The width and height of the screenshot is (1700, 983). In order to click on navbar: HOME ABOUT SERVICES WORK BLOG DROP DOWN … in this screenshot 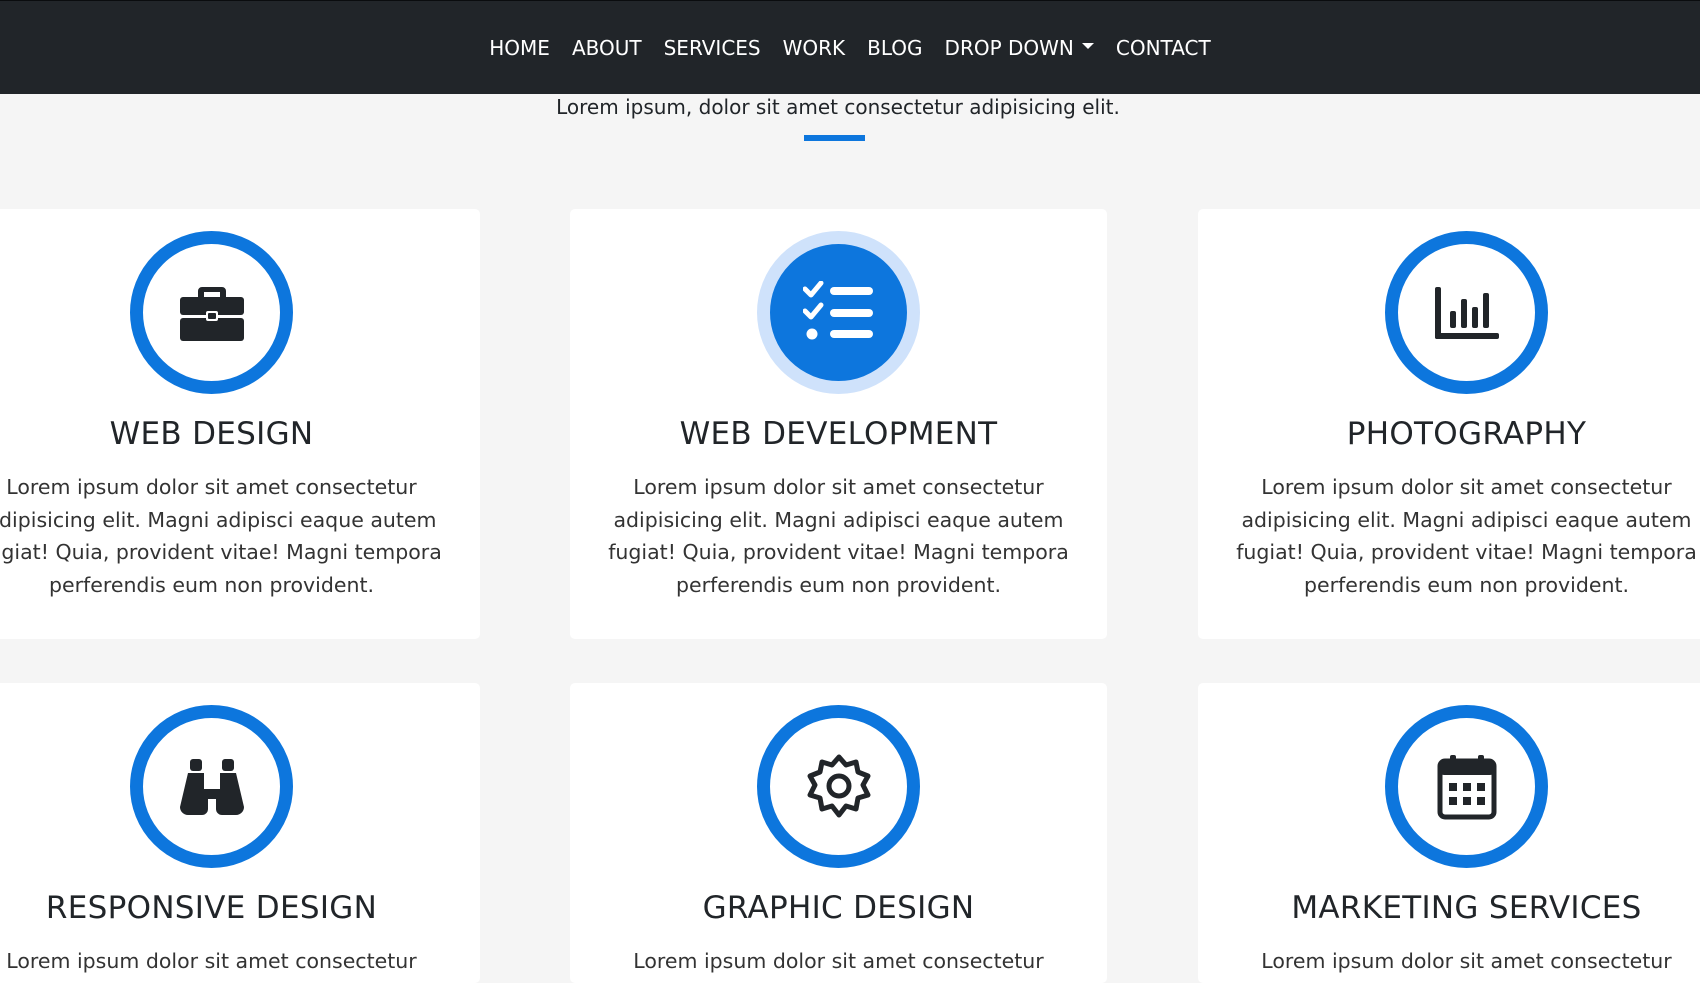, I will do `click(850, 47)`.